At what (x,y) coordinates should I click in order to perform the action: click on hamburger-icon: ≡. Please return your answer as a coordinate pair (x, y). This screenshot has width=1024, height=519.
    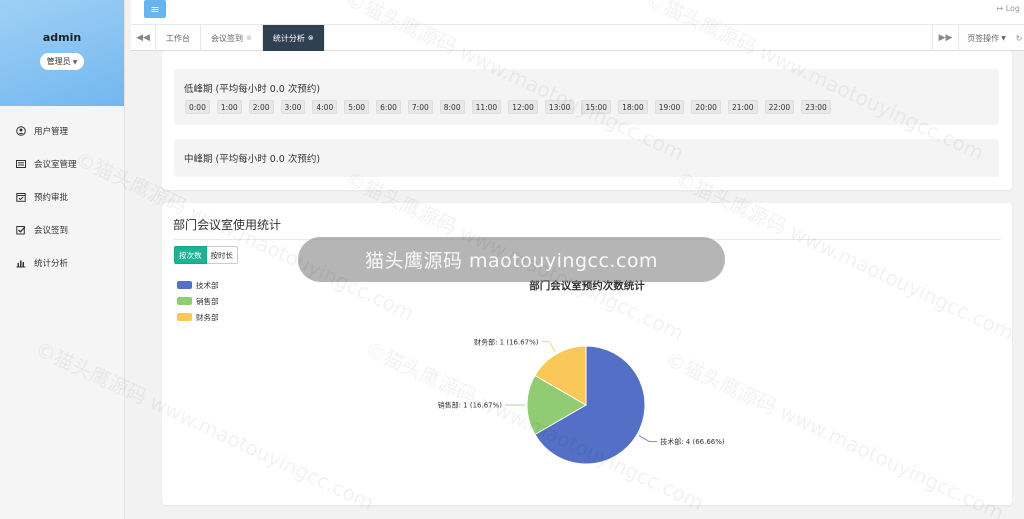
    Looking at the image, I should click on (155, 9).